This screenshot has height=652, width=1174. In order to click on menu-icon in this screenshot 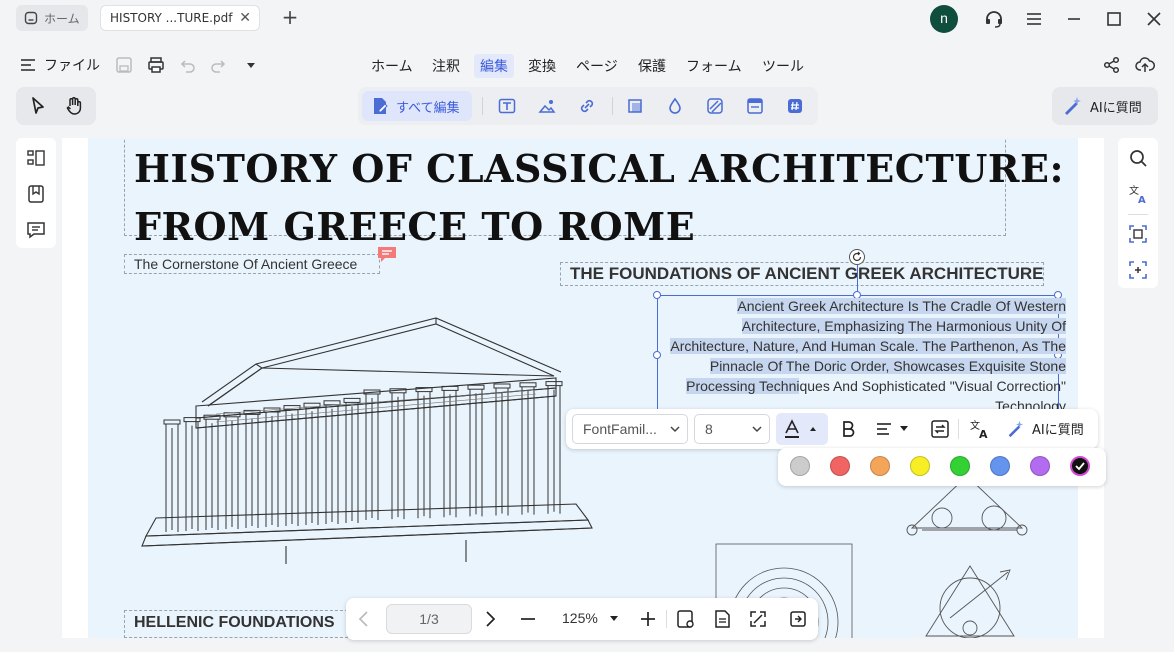, I will do `click(1034, 19)`.